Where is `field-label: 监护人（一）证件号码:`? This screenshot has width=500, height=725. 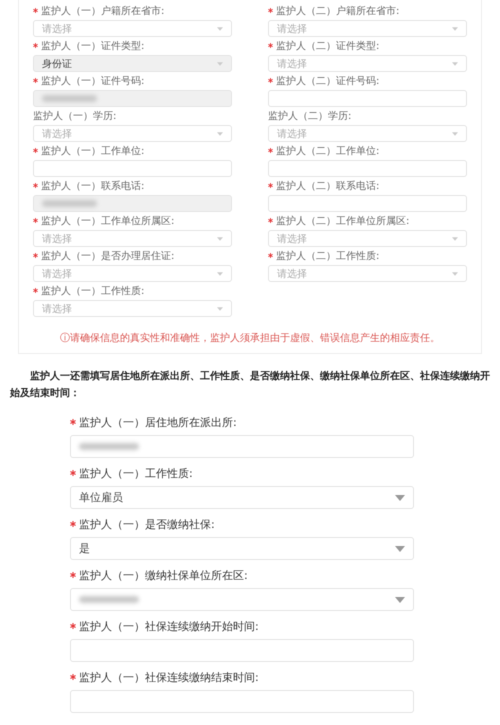 field-label: 监护人（一）证件号码: is located at coordinates (92, 82).